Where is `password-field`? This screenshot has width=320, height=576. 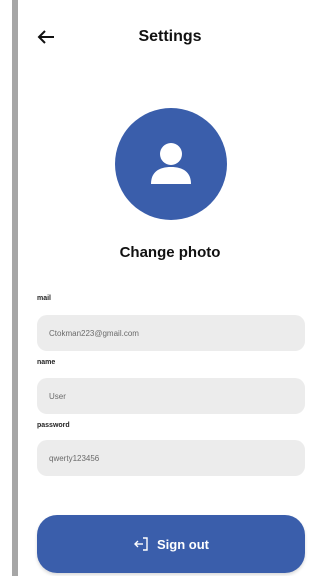
password-field is located at coordinates (171, 458).